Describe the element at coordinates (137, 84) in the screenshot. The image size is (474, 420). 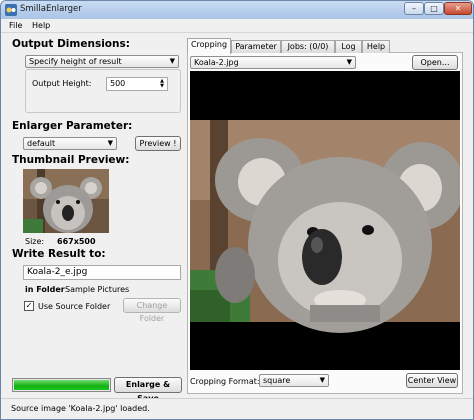
I see `output-height-spinbox: 500 ▲ ▼` at that location.